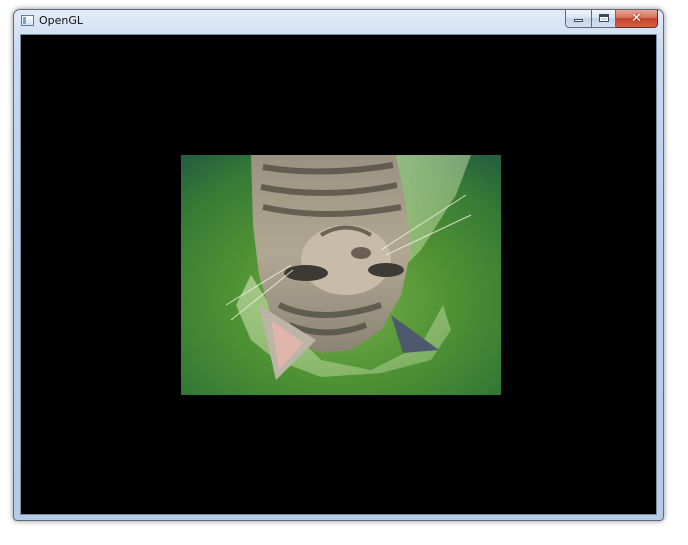 This screenshot has height=545, width=688. I want to click on window-app-icon, so click(27, 20).